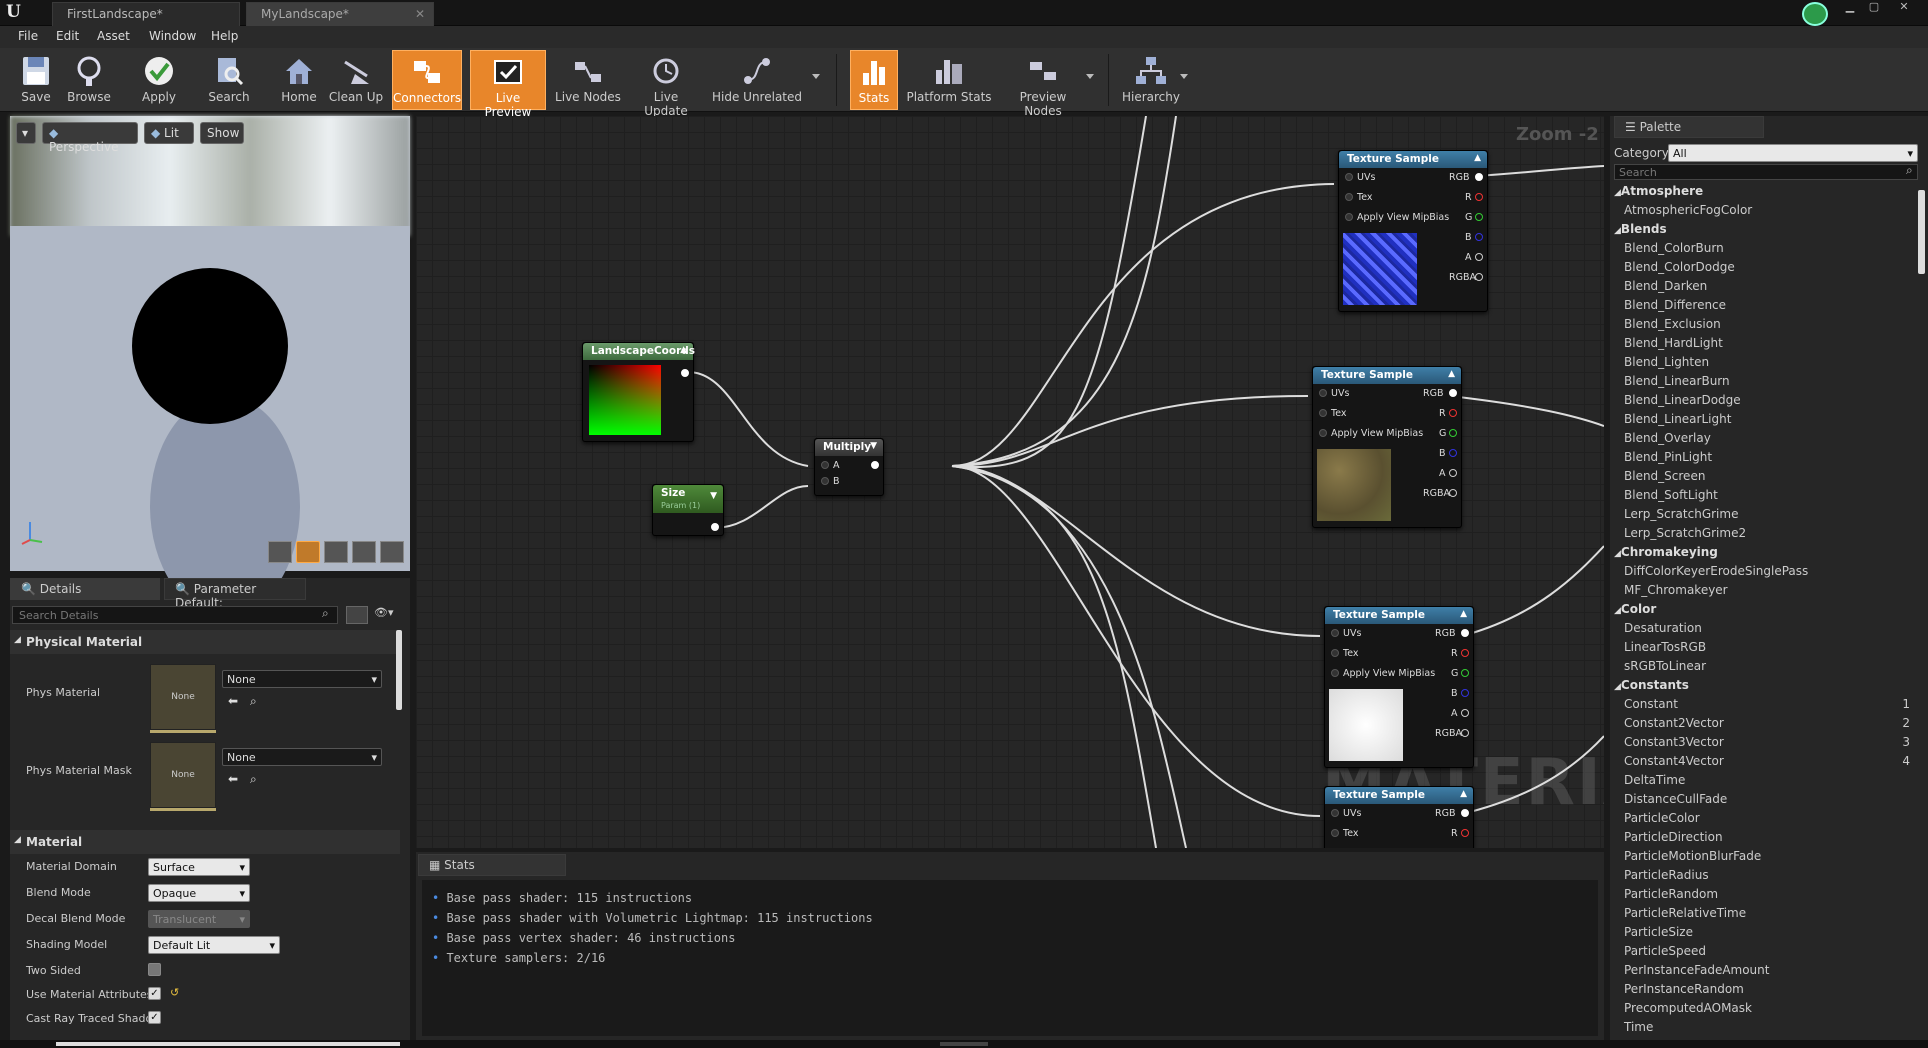 The image size is (1928, 1048). What do you see at coordinates (1763, 212) in the screenshot?
I see `palette-item: AtmosphericFogColor` at bounding box center [1763, 212].